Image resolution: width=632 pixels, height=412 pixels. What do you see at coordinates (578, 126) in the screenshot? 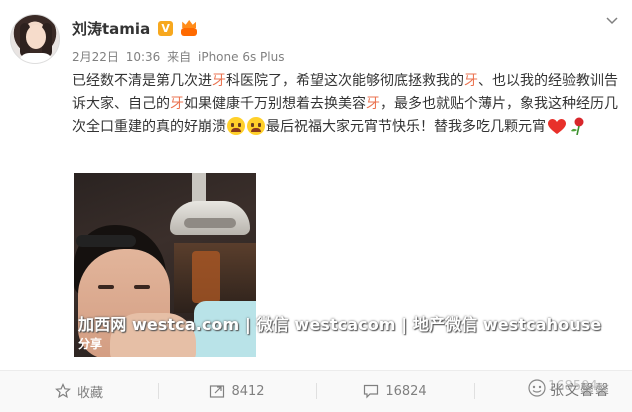
I see `rose-icon` at bounding box center [578, 126].